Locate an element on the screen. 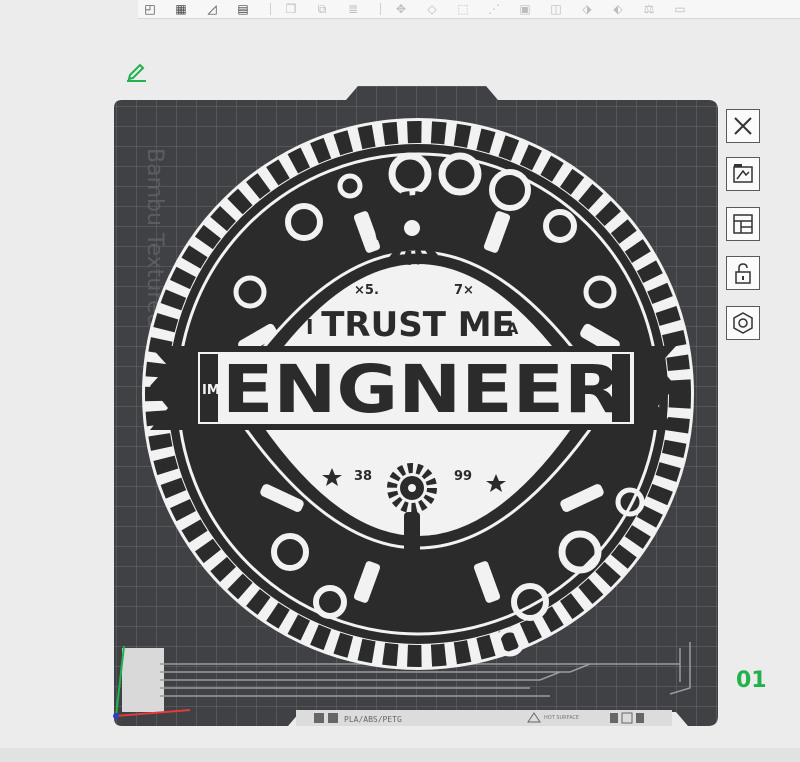 The height and width of the screenshot is (762, 800). svg-text: ×5. is located at coordinates (366, 290).